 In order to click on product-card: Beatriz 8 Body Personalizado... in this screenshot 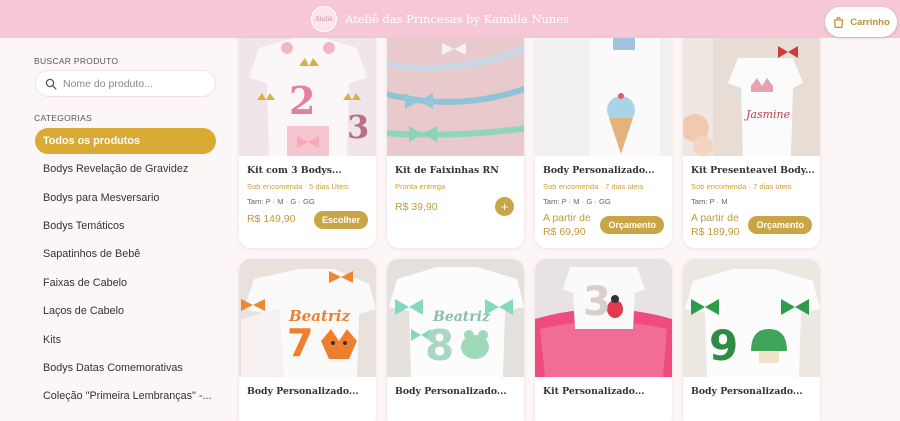, I will do `click(455, 340)`.